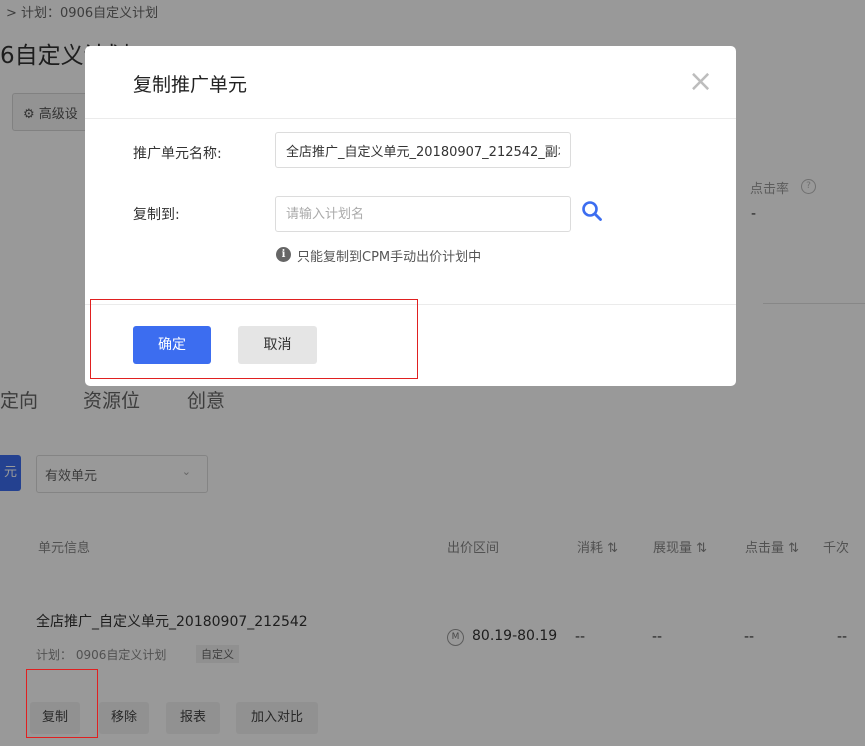 This screenshot has width=865, height=746. I want to click on highlight-dialog-buttons, so click(254, 339).